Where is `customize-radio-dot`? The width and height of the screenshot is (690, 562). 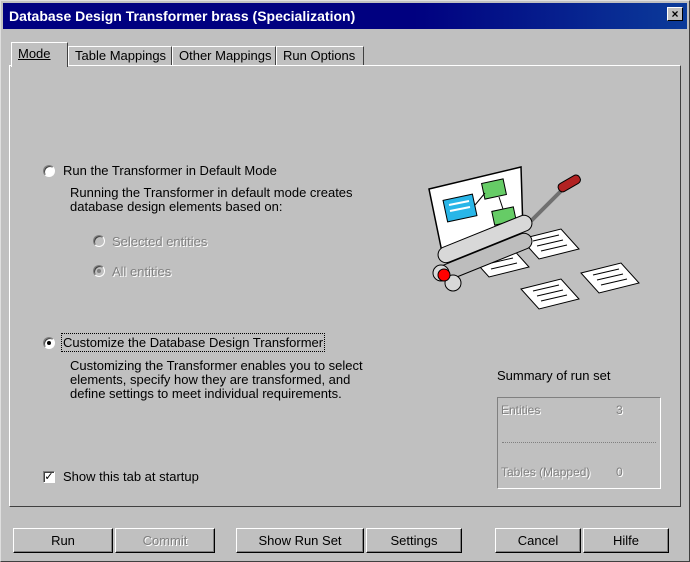
customize-radio-dot is located at coordinates (49, 343).